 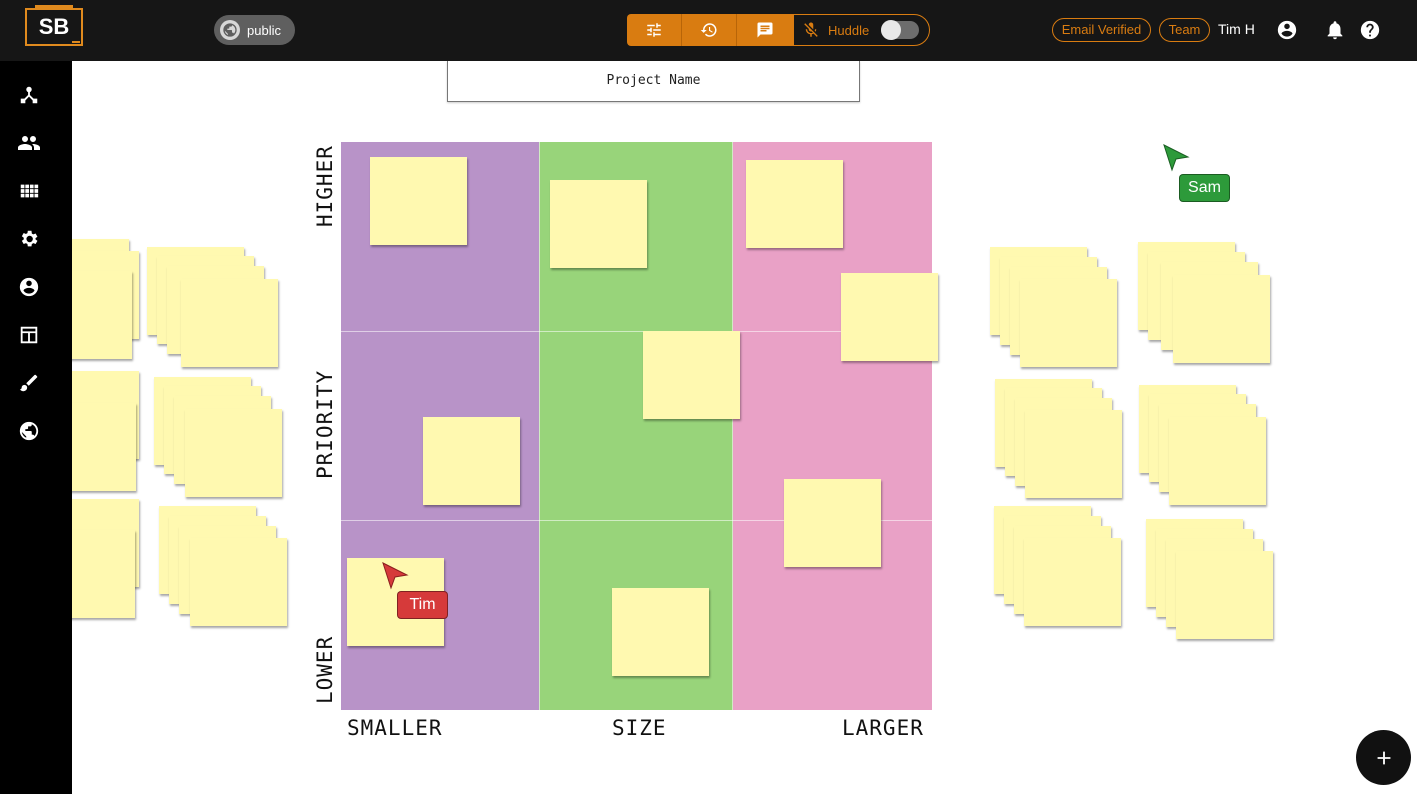 I want to click on history-button, so click(x=709, y=30).